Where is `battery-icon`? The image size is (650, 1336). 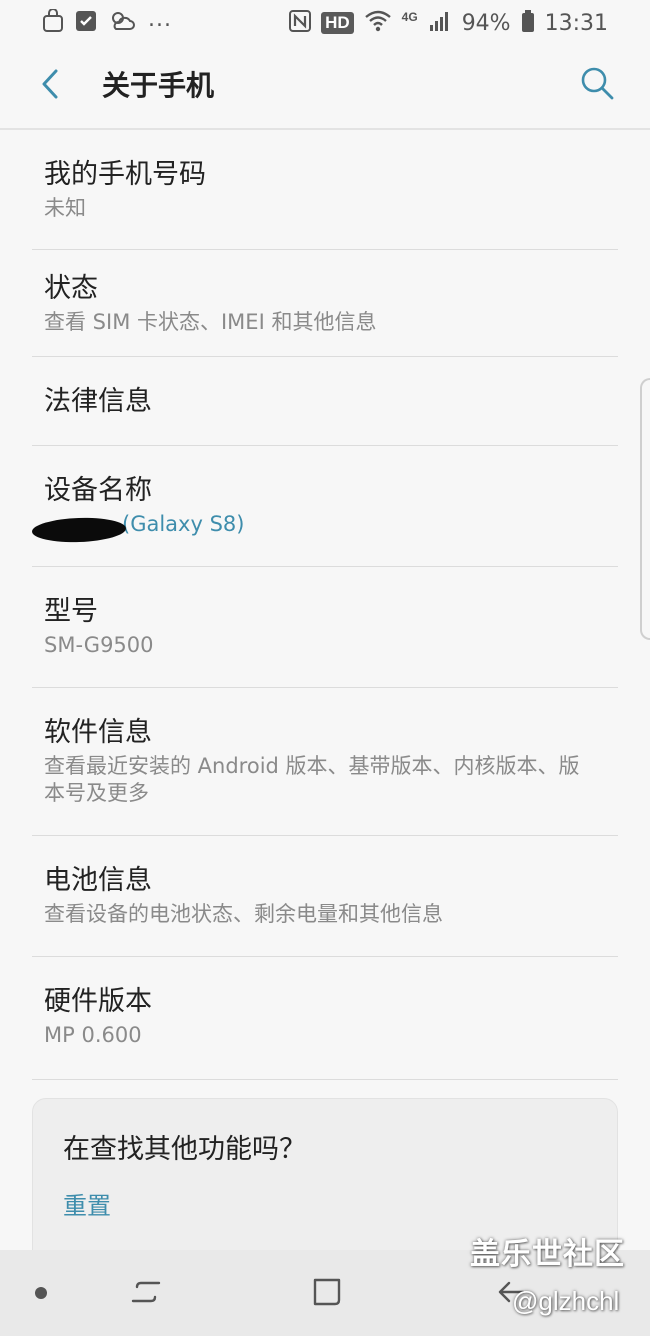 battery-icon is located at coordinates (528, 23).